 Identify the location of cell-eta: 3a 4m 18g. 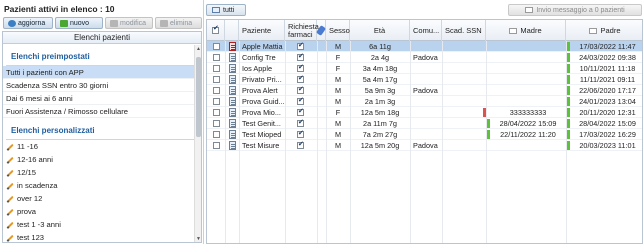
(380, 68).